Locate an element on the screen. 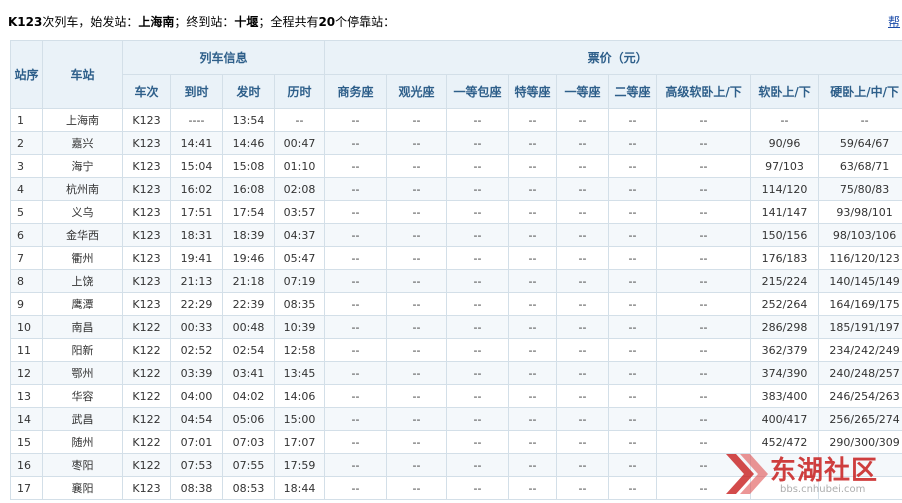  cell-soft: 286/298 is located at coordinates (785, 327).